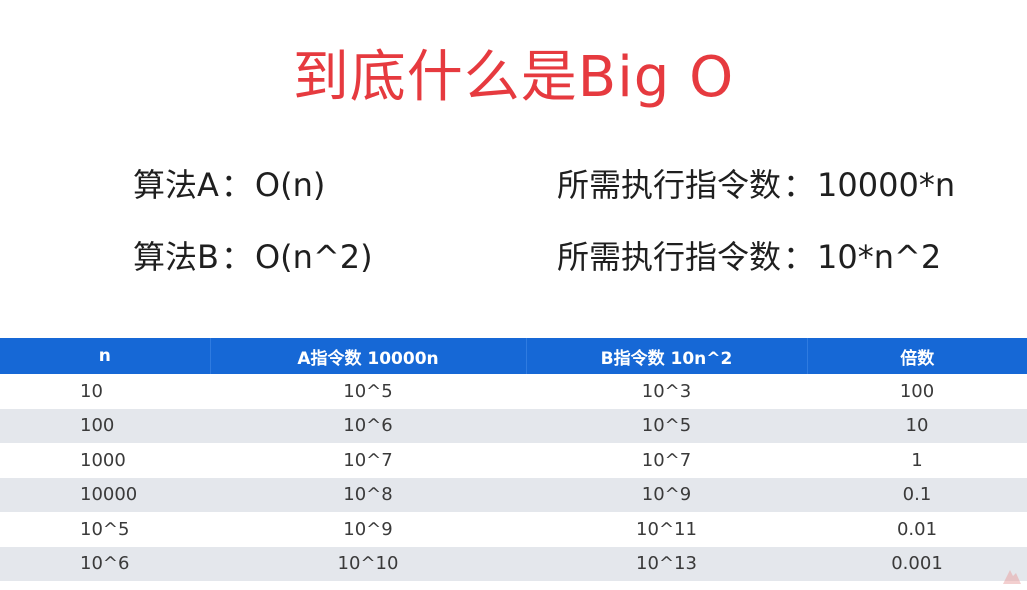 Image resolution: width=1027 pixels, height=590 pixels. Describe the element at coordinates (666, 391) in the screenshot. I see `cell-b: 10^3` at that location.